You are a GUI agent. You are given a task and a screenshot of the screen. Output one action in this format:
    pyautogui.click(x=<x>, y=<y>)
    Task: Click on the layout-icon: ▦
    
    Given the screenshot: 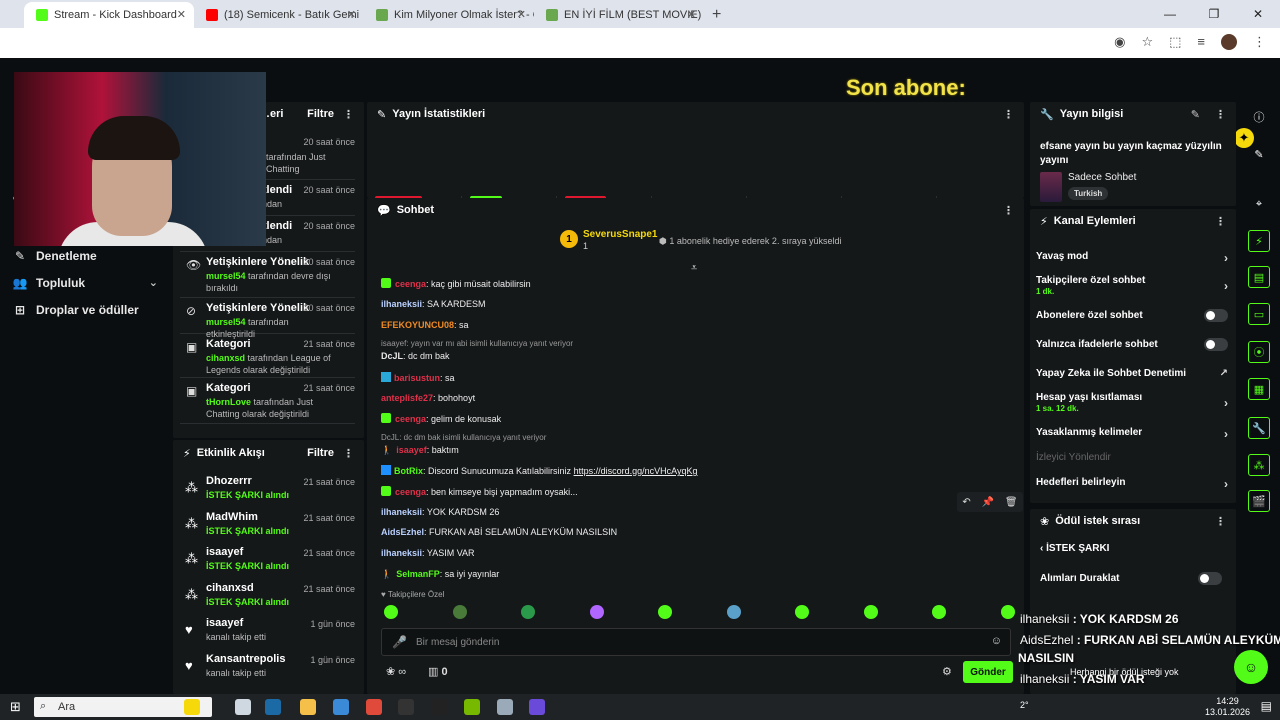 What is the action you would take?
    pyautogui.click(x=1259, y=389)
    